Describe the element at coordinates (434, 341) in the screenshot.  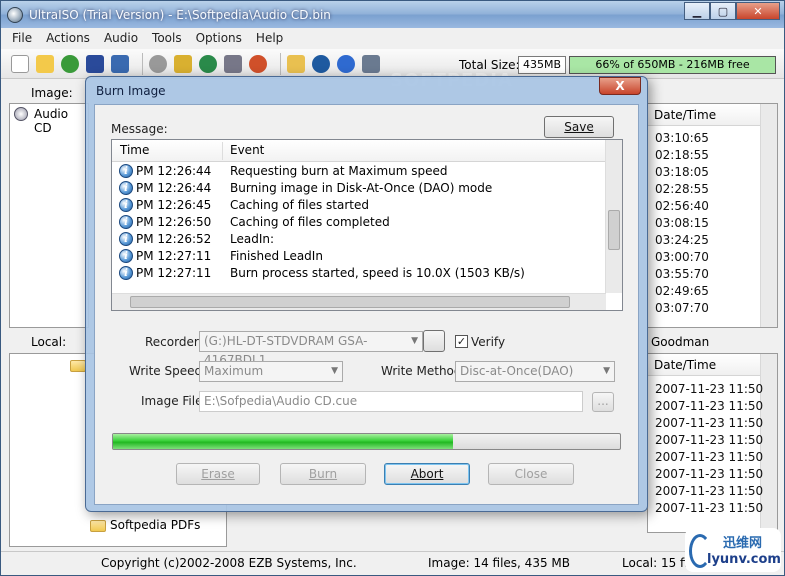
I see `recorder-options-button` at that location.